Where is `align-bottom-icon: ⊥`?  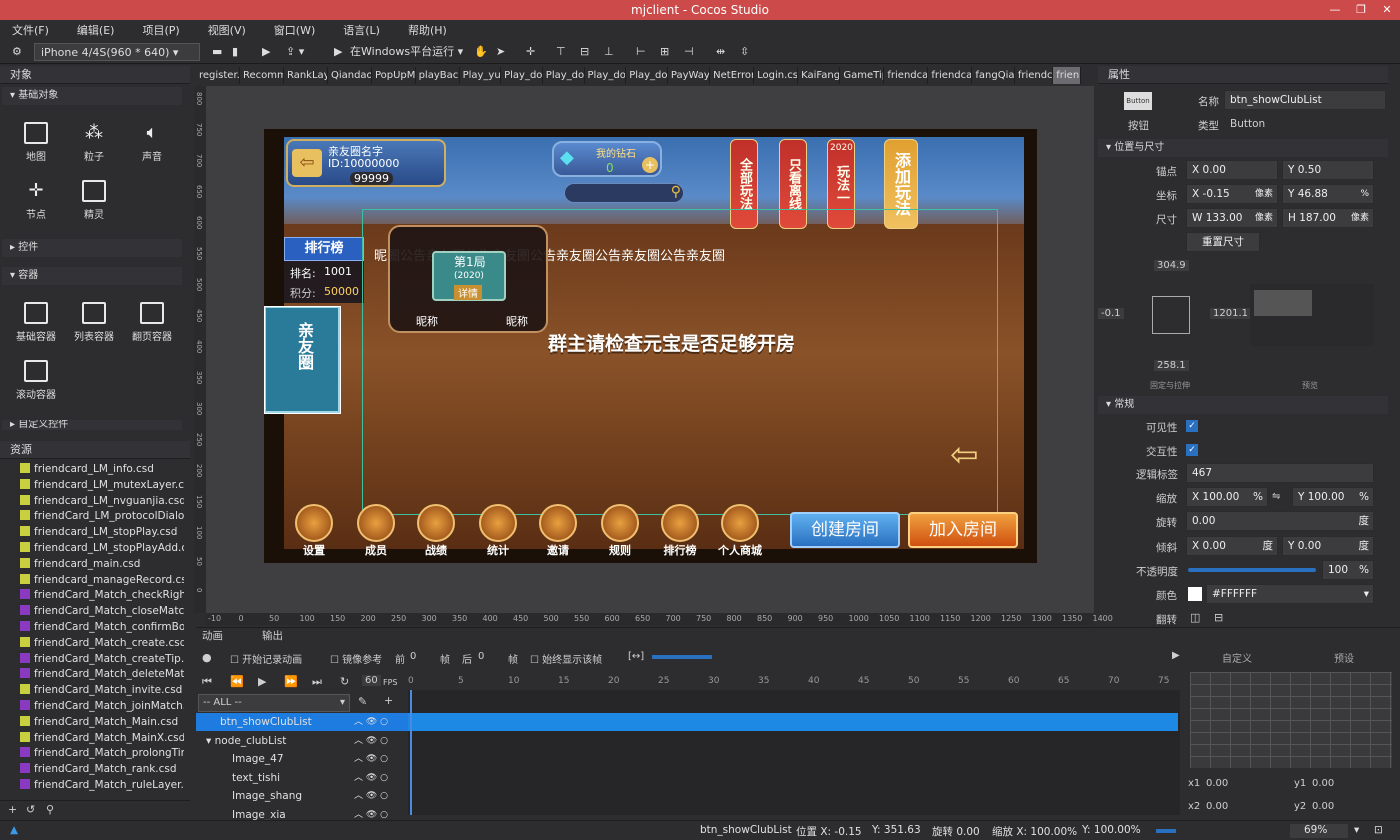 align-bottom-icon: ⊥ is located at coordinates (609, 52).